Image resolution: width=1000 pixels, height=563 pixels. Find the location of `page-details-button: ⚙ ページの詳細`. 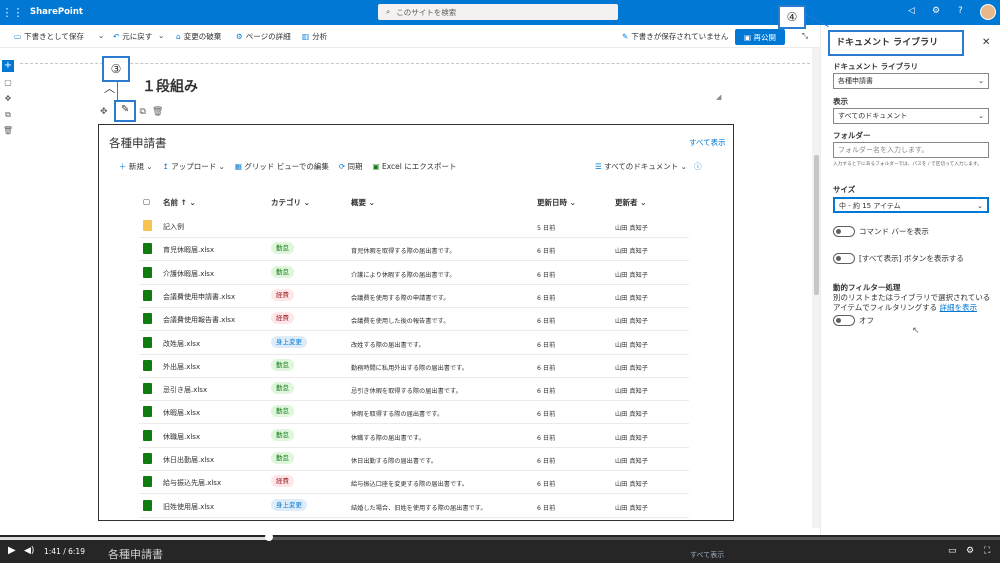

page-details-button: ⚙ ページの詳細 is located at coordinates (263, 36).